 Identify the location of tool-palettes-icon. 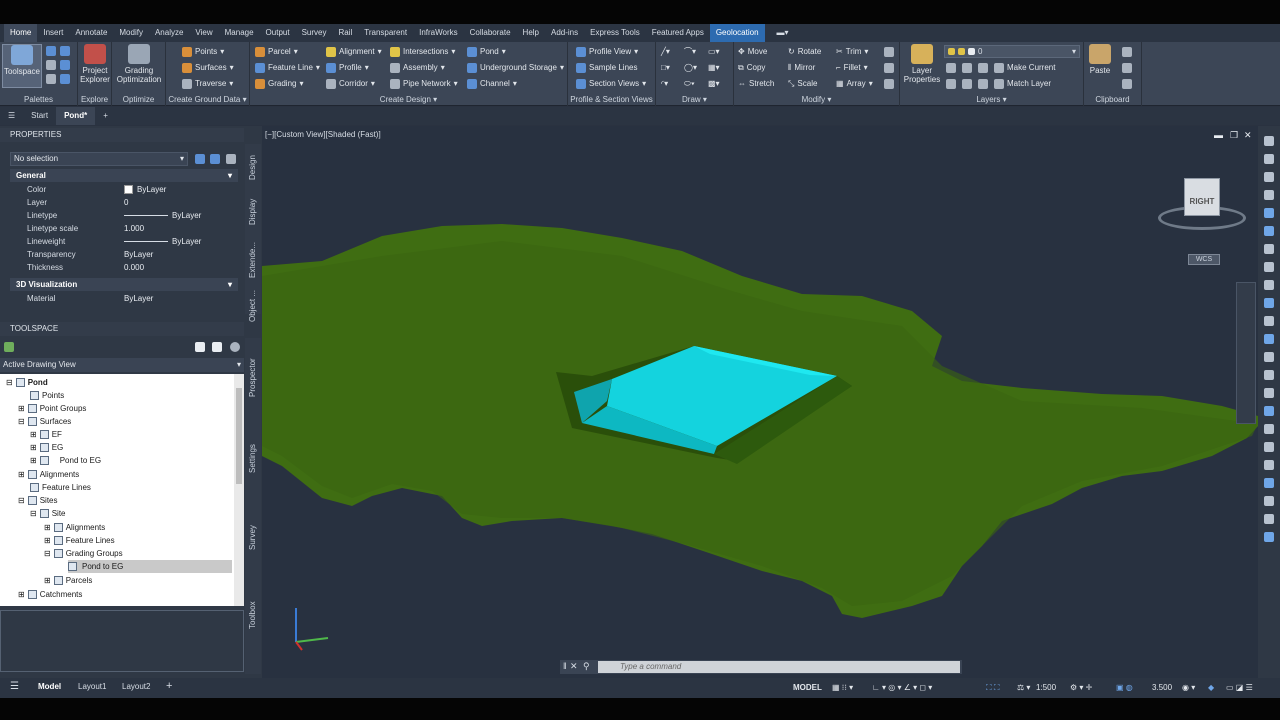
(51, 65).